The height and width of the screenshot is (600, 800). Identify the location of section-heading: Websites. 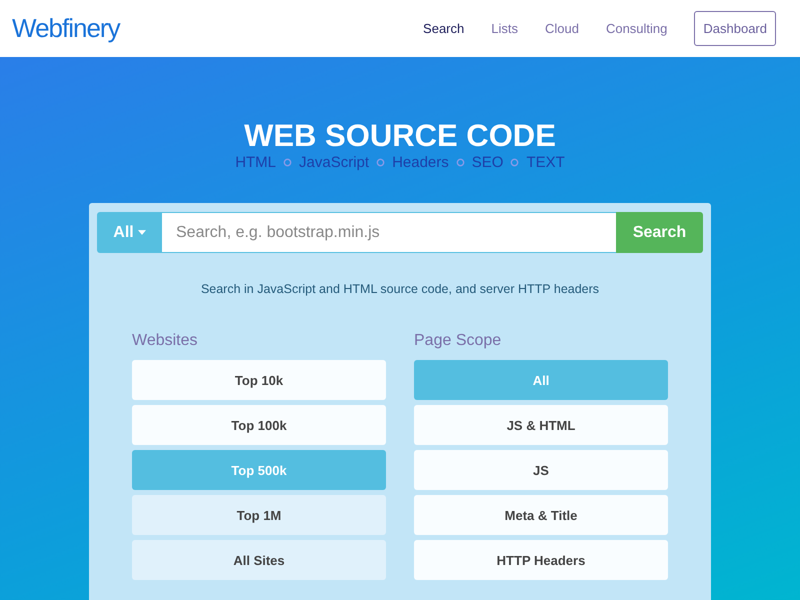
(165, 341).